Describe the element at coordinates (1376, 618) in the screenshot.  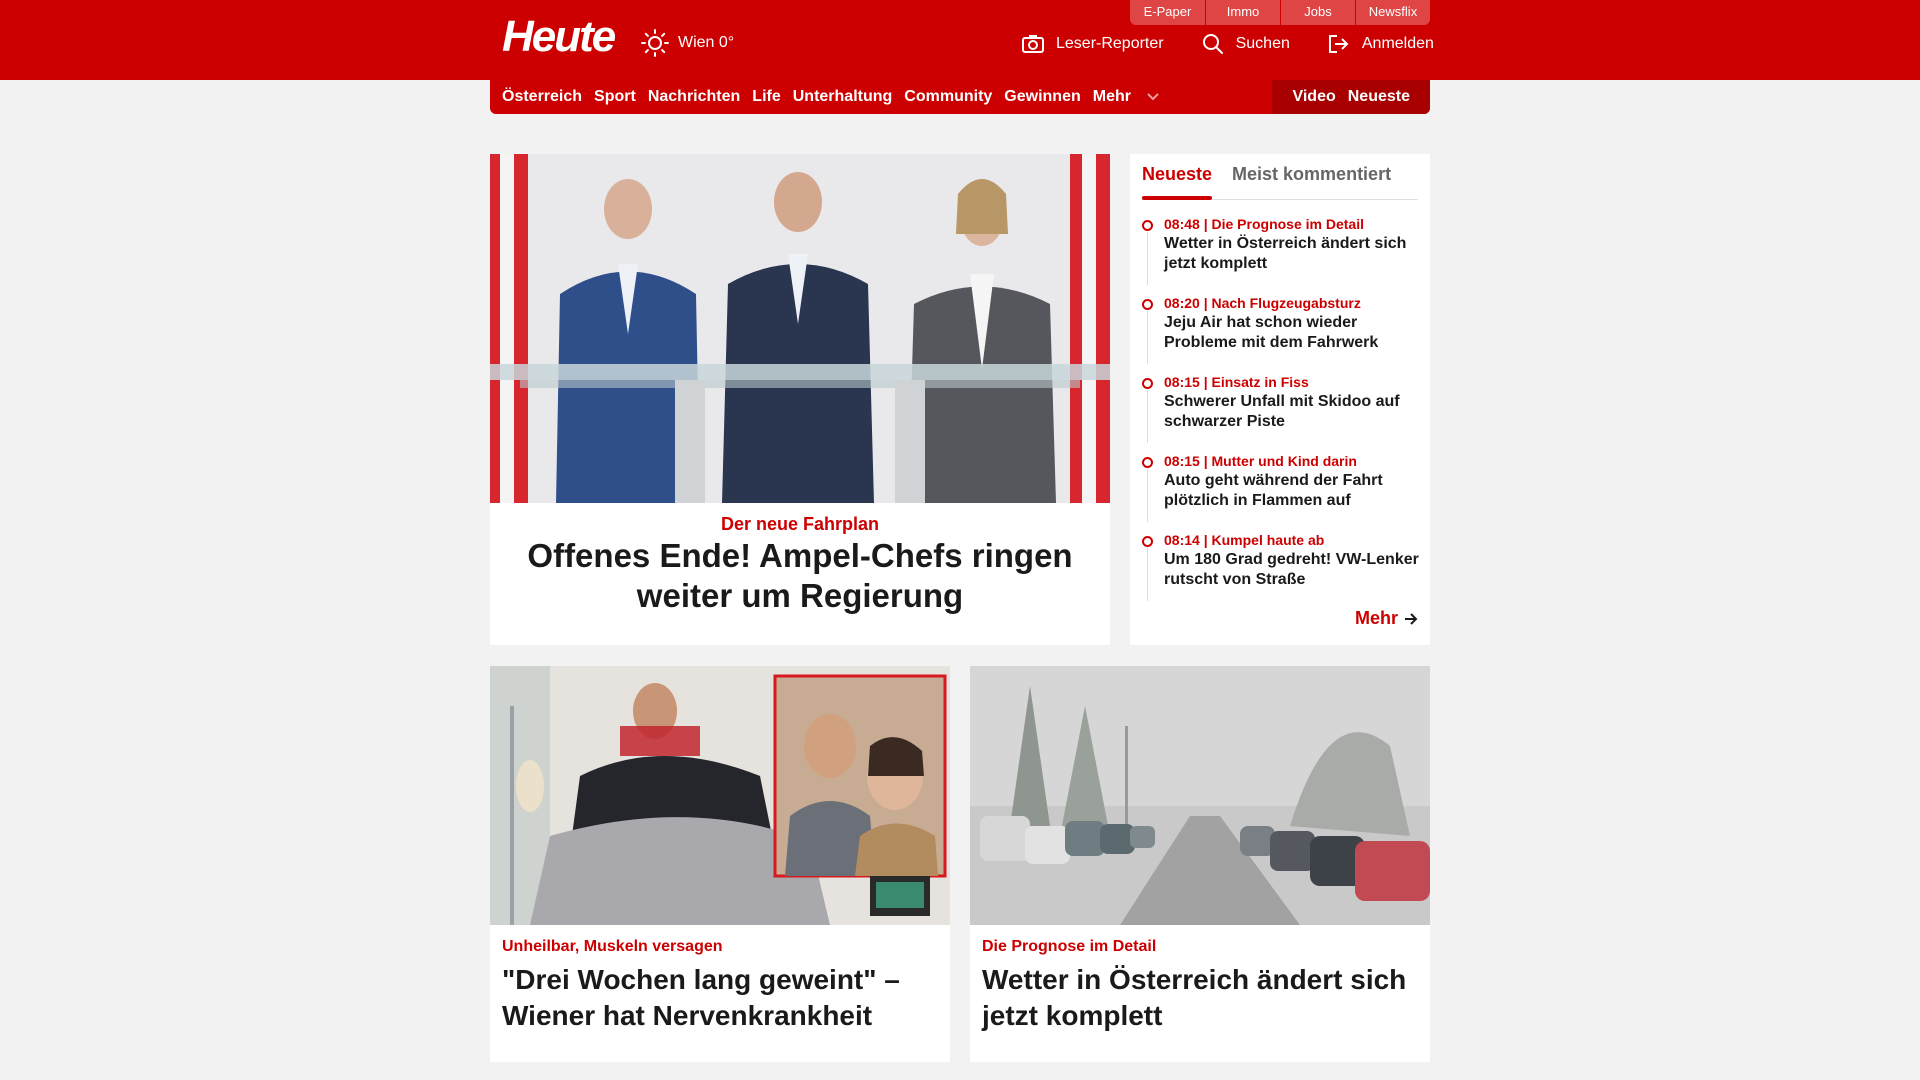
I see `sidebar-more-label: Mehr` at that location.